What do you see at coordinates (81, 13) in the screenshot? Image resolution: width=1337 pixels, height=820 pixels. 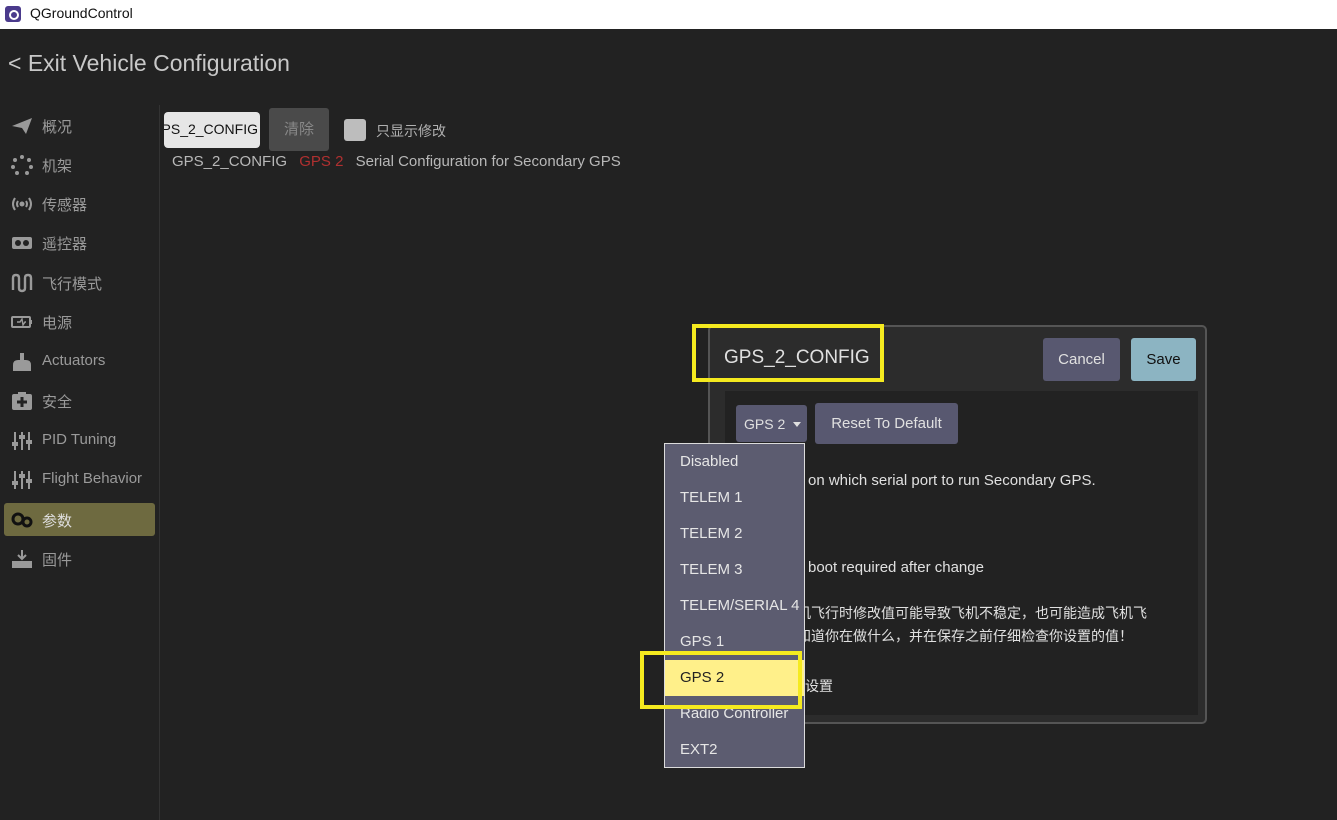 I see `window-title: QGroundControl` at bounding box center [81, 13].